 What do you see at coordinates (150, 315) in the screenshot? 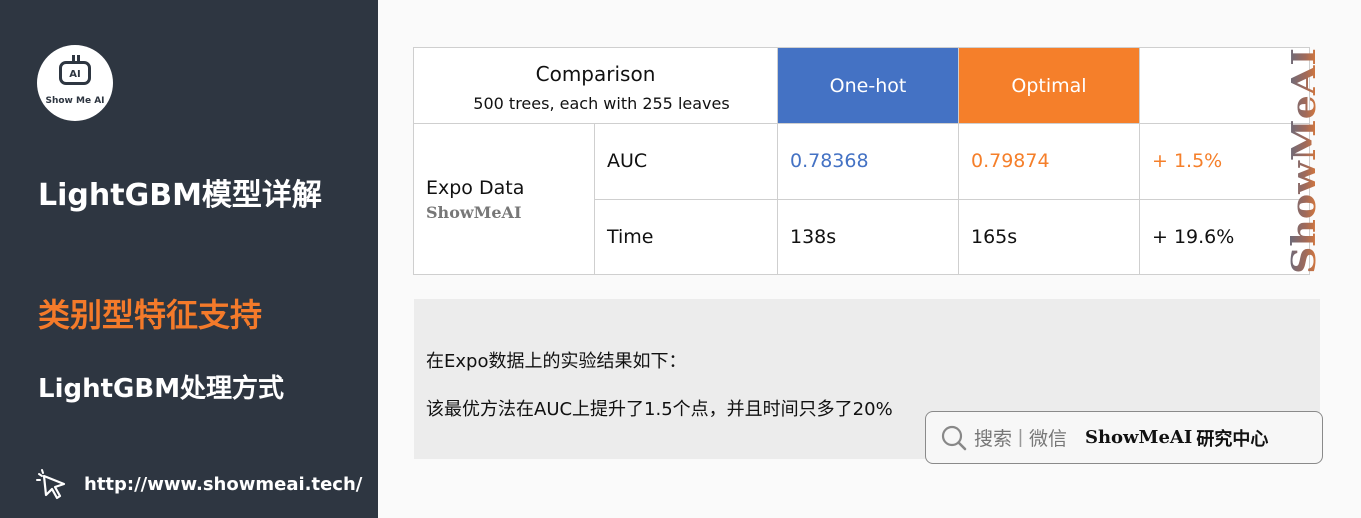
I see `section-title: 类别型特征支持` at bounding box center [150, 315].